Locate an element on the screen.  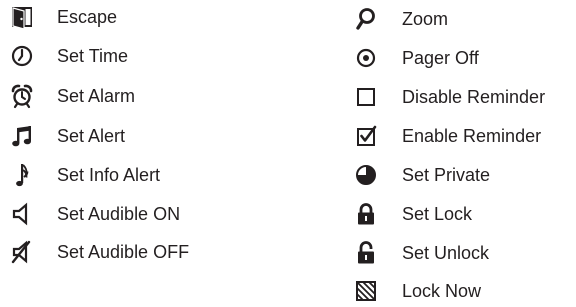
hatched-square-icon is located at coordinates (366, 291).